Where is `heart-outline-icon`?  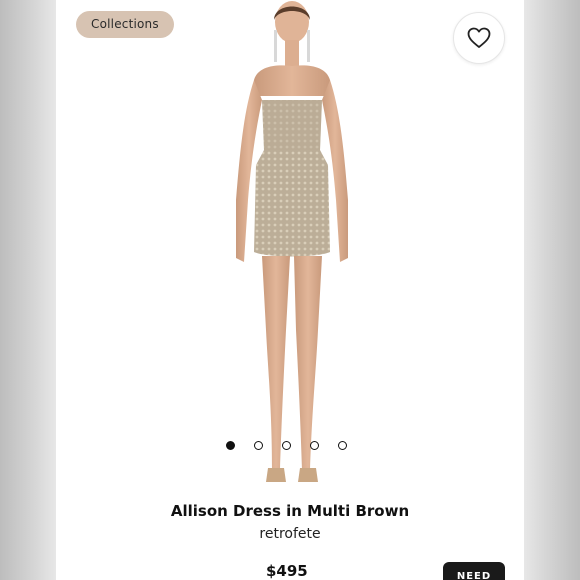
heart-outline-icon is located at coordinates (479, 37).